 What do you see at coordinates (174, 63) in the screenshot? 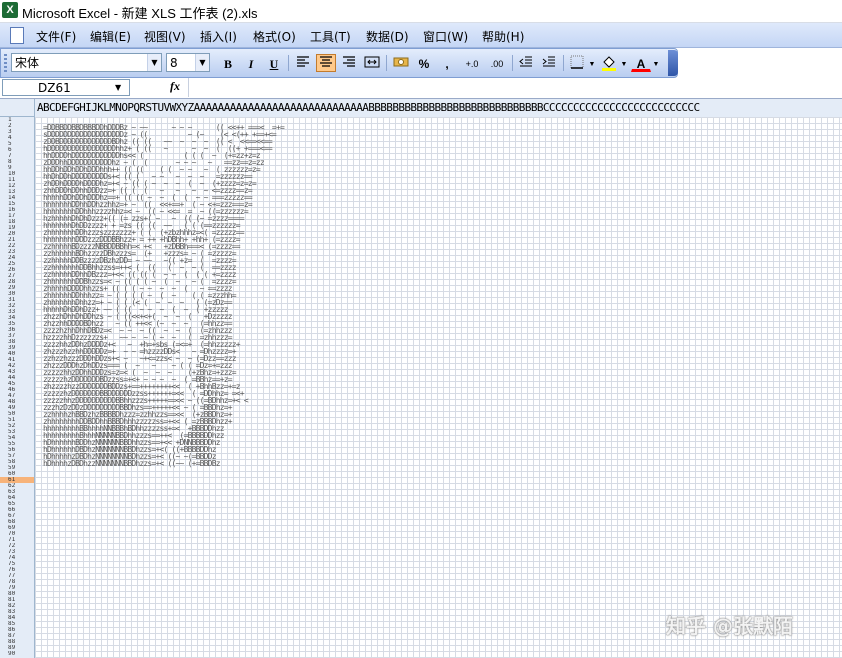
I see `font-size-value: 8` at bounding box center [174, 63].